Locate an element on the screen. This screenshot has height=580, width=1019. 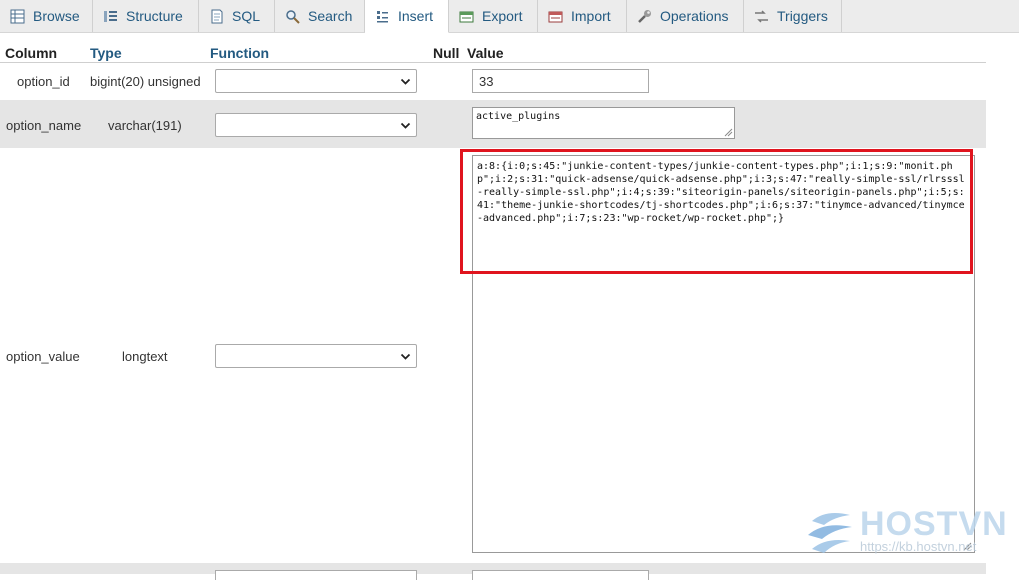
header-value: Value is located at coordinates (485, 53).